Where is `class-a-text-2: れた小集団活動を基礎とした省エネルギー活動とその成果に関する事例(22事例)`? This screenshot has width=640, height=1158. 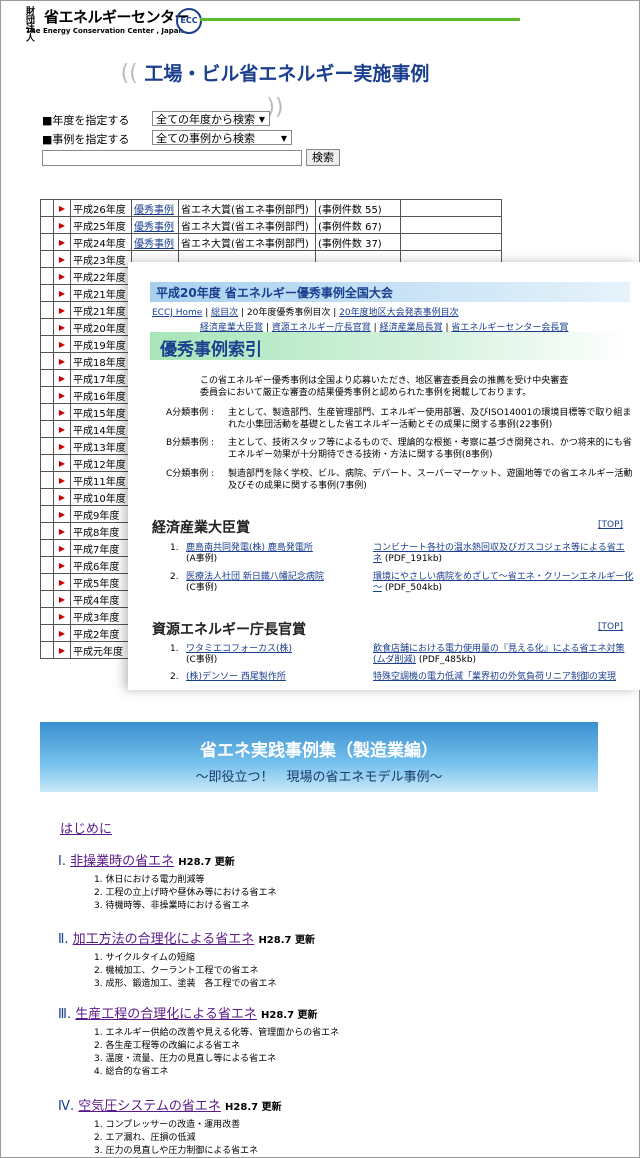 class-a-text-2: れた小集団活動を基礎とした省エネルギー活動とその成果に関する事例(22事例) is located at coordinates (390, 425).